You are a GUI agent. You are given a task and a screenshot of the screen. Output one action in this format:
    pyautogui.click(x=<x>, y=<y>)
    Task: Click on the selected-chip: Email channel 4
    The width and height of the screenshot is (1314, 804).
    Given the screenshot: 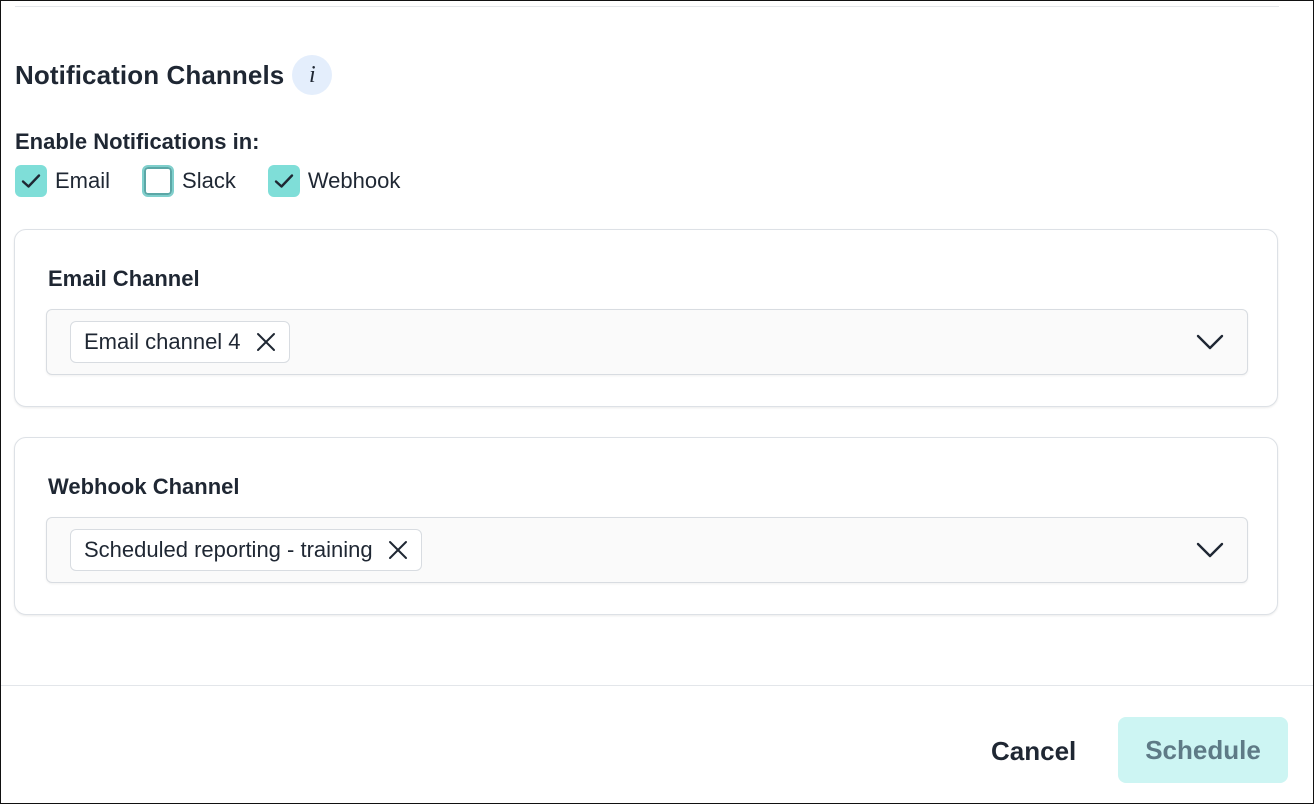 What is the action you would take?
    pyautogui.click(x=180, y=342)
    